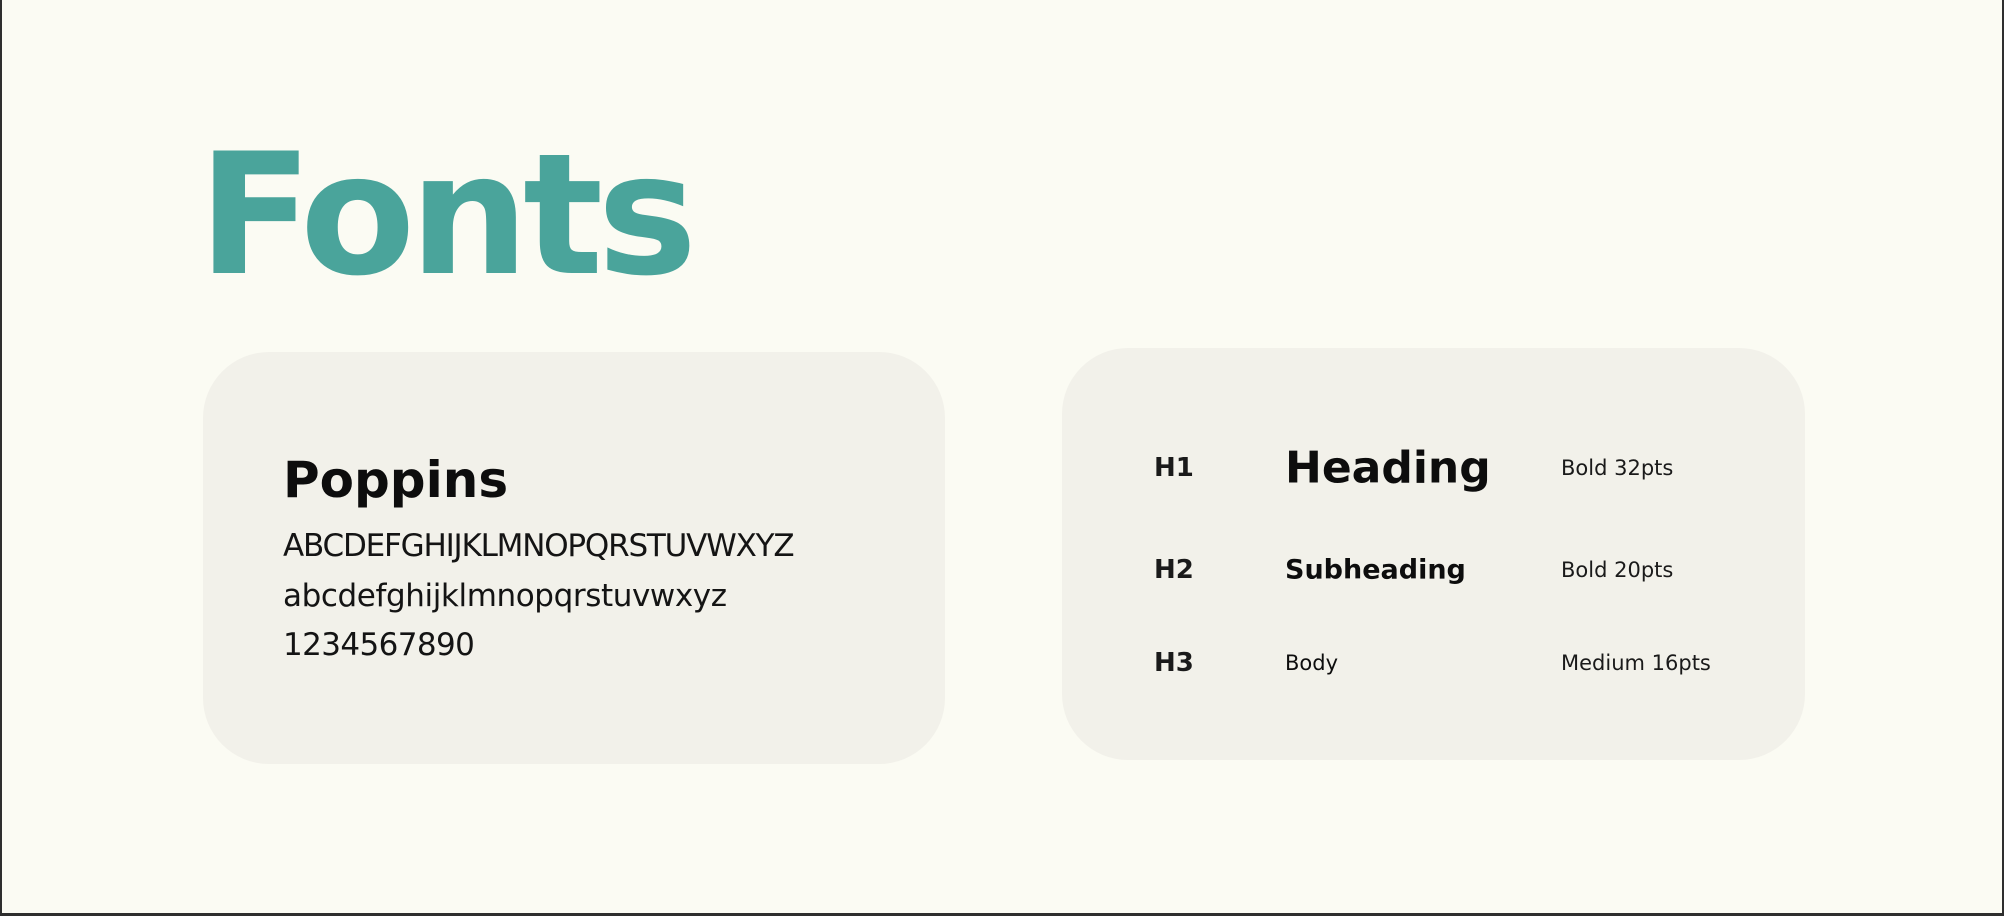 This screenshot has height=916, width=2004. I want to click on type-scale-row-h1: H1 Heading Bold 32pts, so click(1433, 468).